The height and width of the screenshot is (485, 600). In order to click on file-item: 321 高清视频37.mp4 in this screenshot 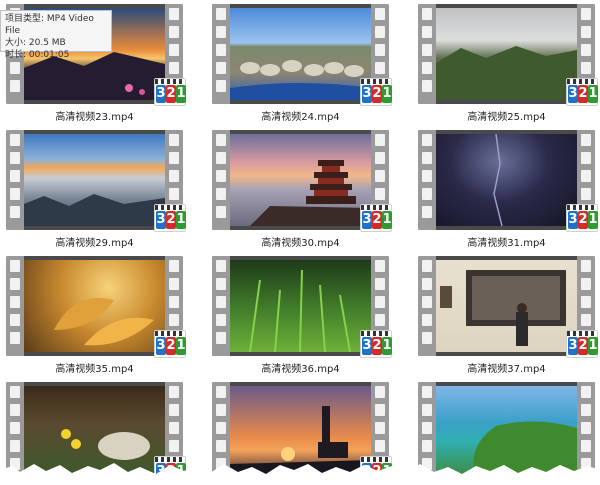, I will do `click(505, 313)`.